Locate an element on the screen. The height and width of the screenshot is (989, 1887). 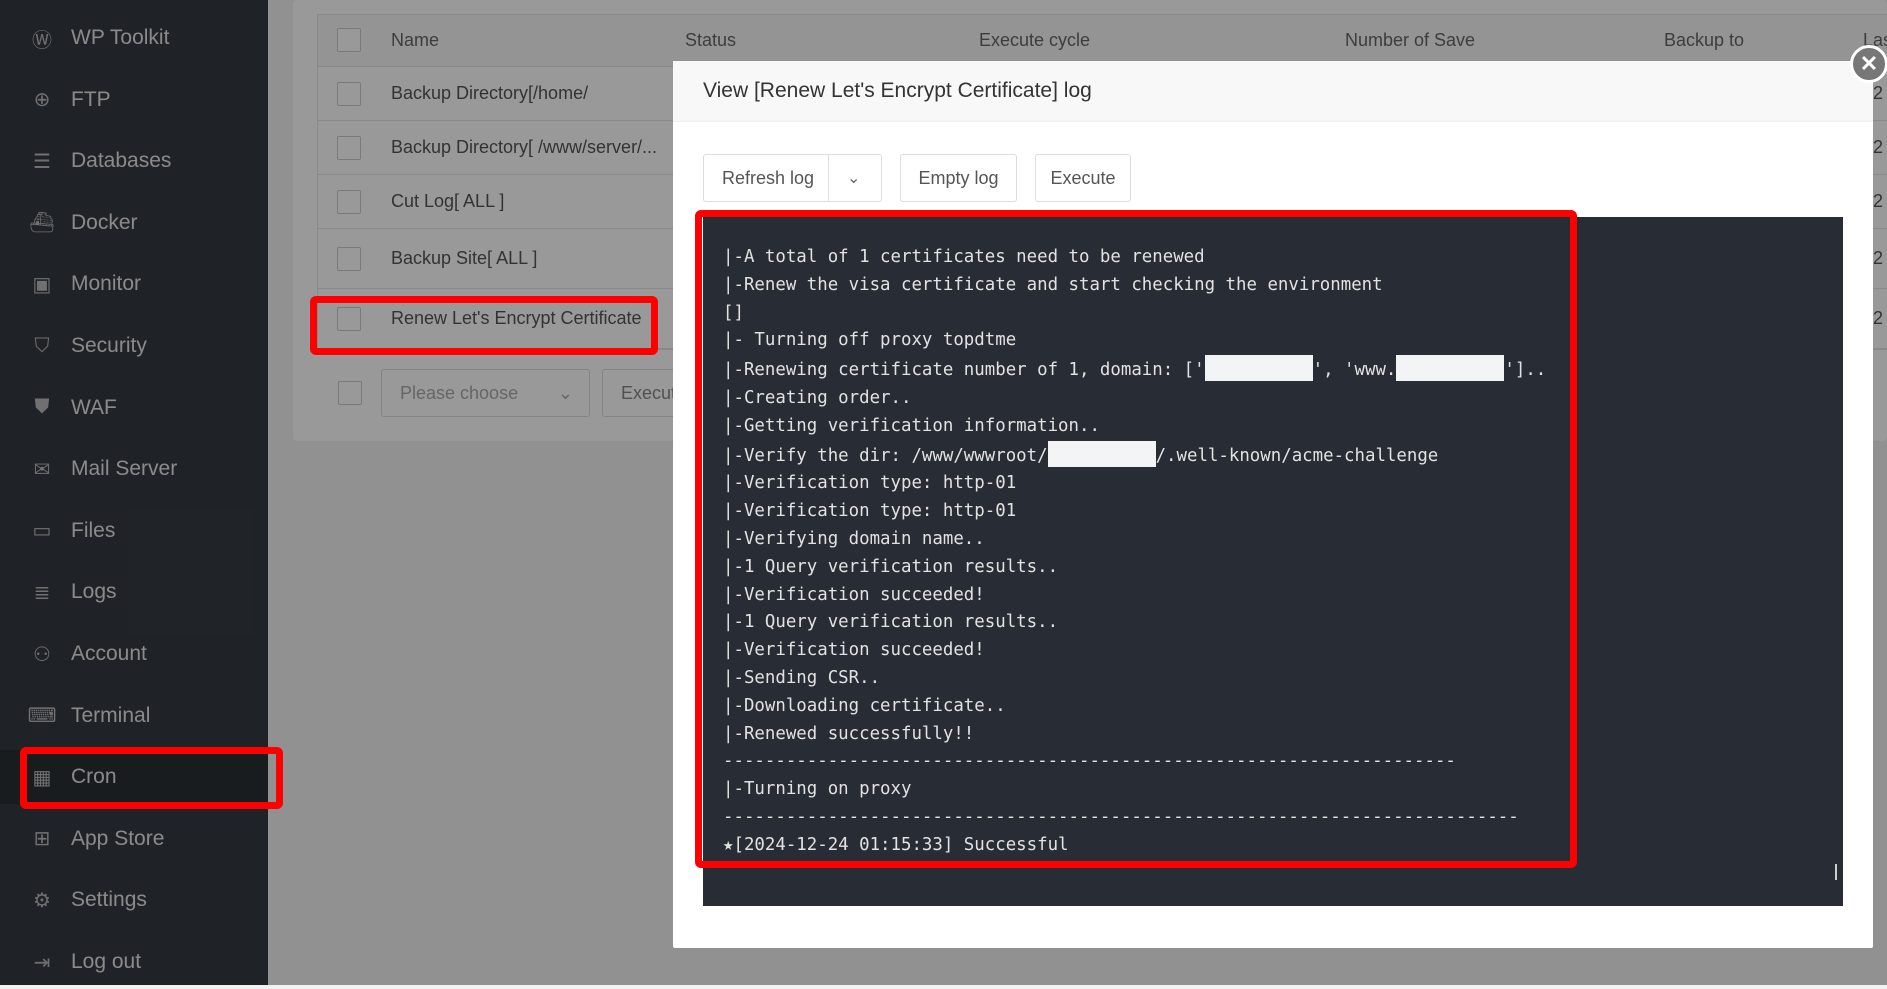
close-icon: ✕ is located at coordinates (1868, 64).